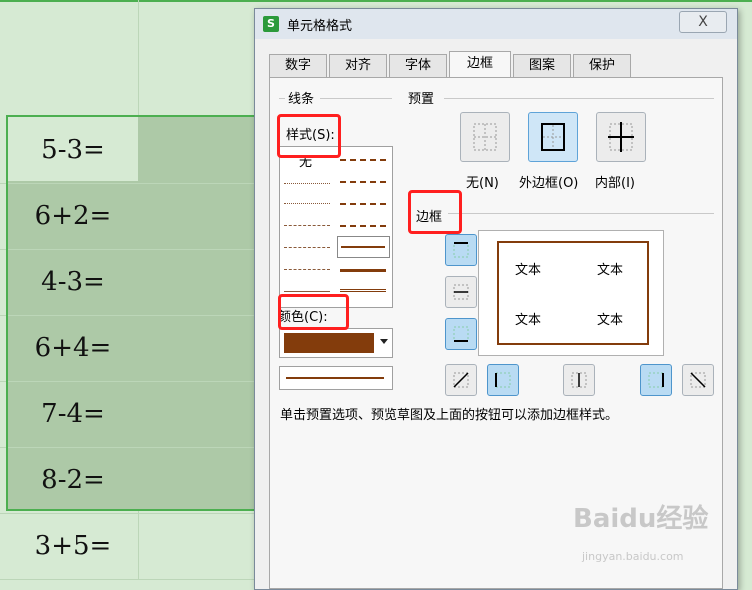 This screenshot has height=590, width=752. Describe the element at coordinates (641, 519) in the screenshot. I see `watermark-brand: Baidu经验` at that location.